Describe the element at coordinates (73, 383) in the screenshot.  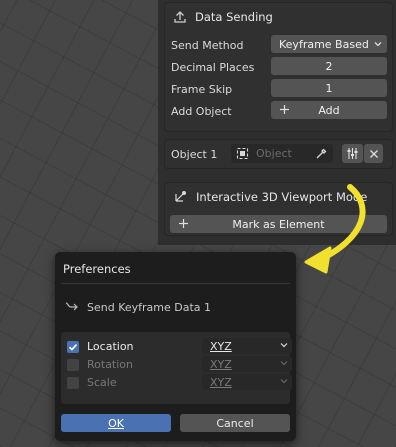
I see `scale-checkbox` at that location.